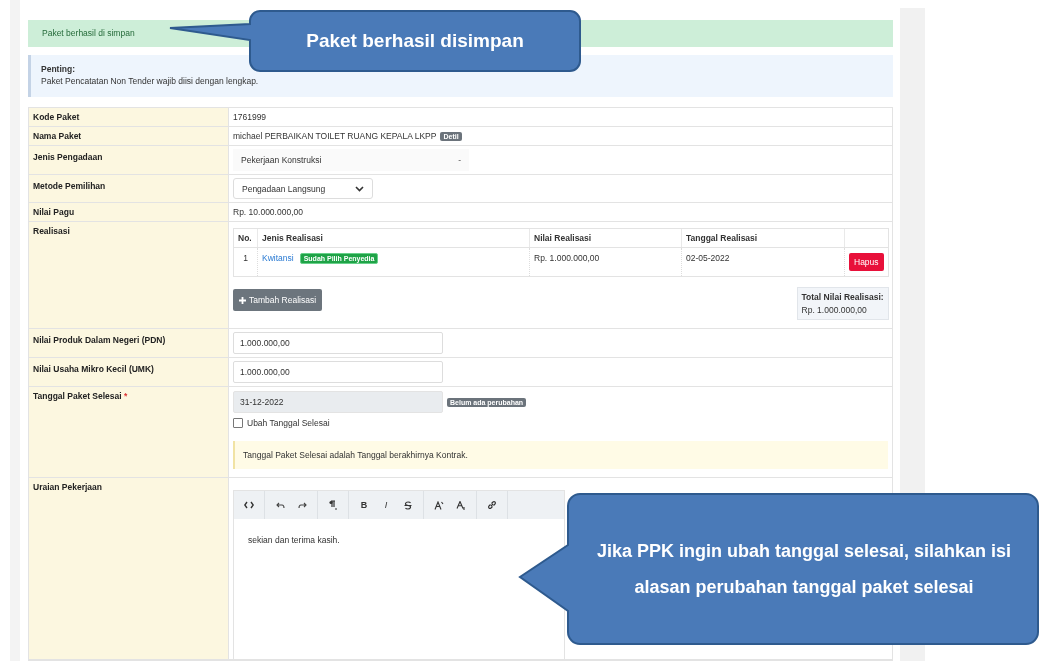  I want to click on redo-icon, so click(302, 505).